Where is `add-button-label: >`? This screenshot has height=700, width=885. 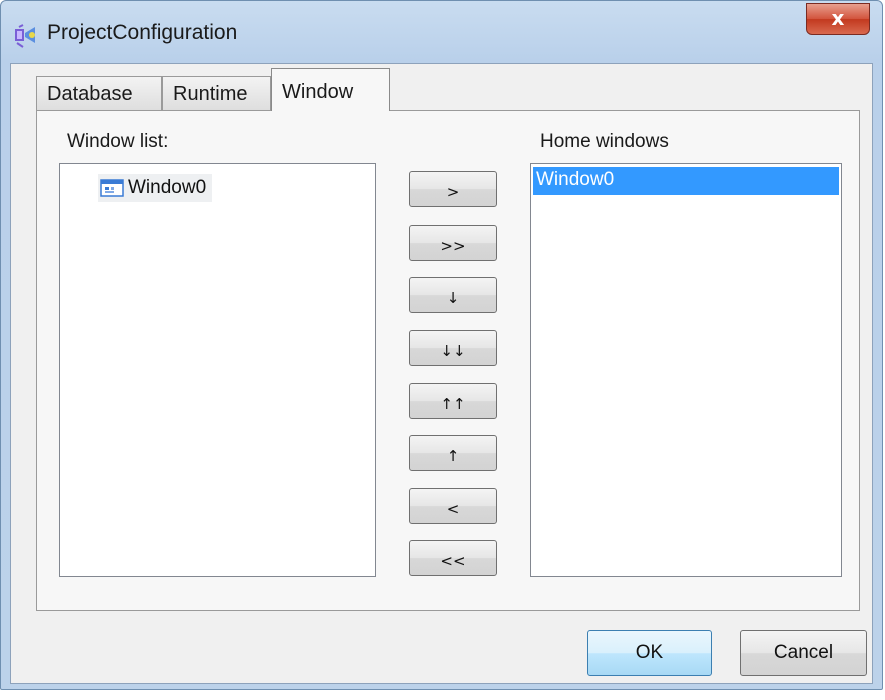
add-button-label: > is located at coordinates (453, 192).